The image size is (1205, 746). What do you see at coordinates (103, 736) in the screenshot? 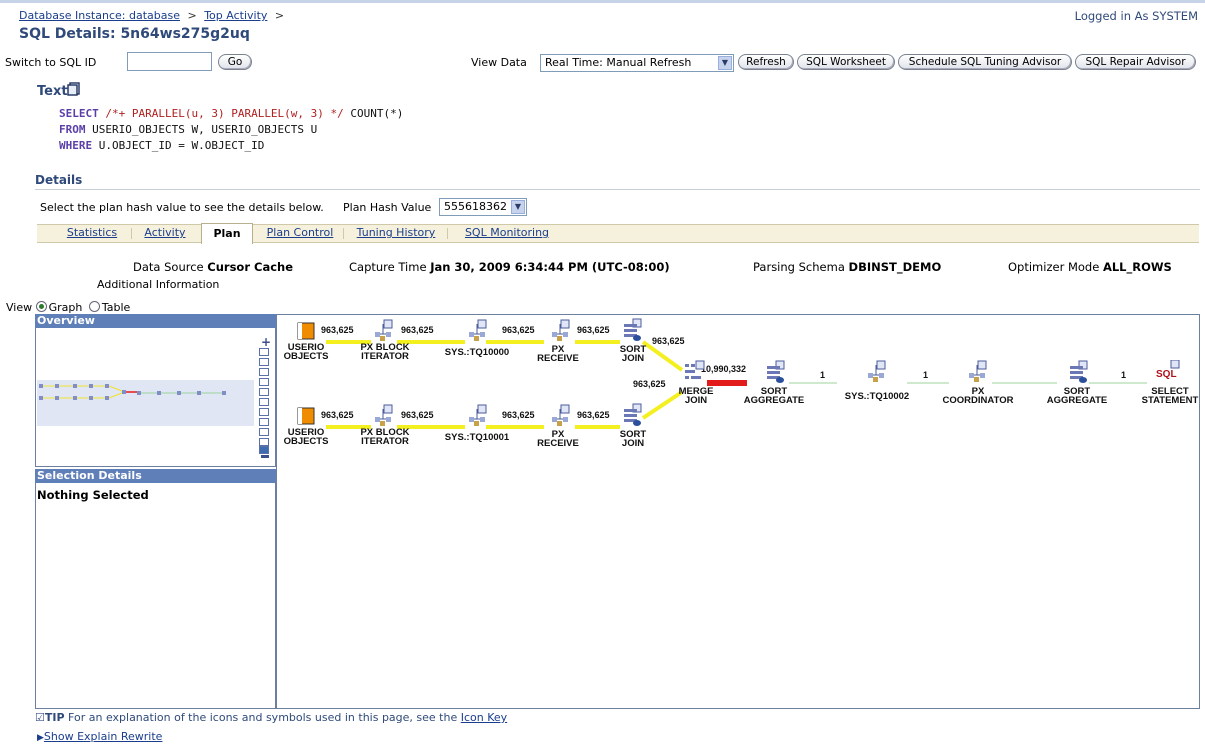
I see `show-explain-rewrite-link: Show Explain Rewrite` at bounding box center [103, 736].